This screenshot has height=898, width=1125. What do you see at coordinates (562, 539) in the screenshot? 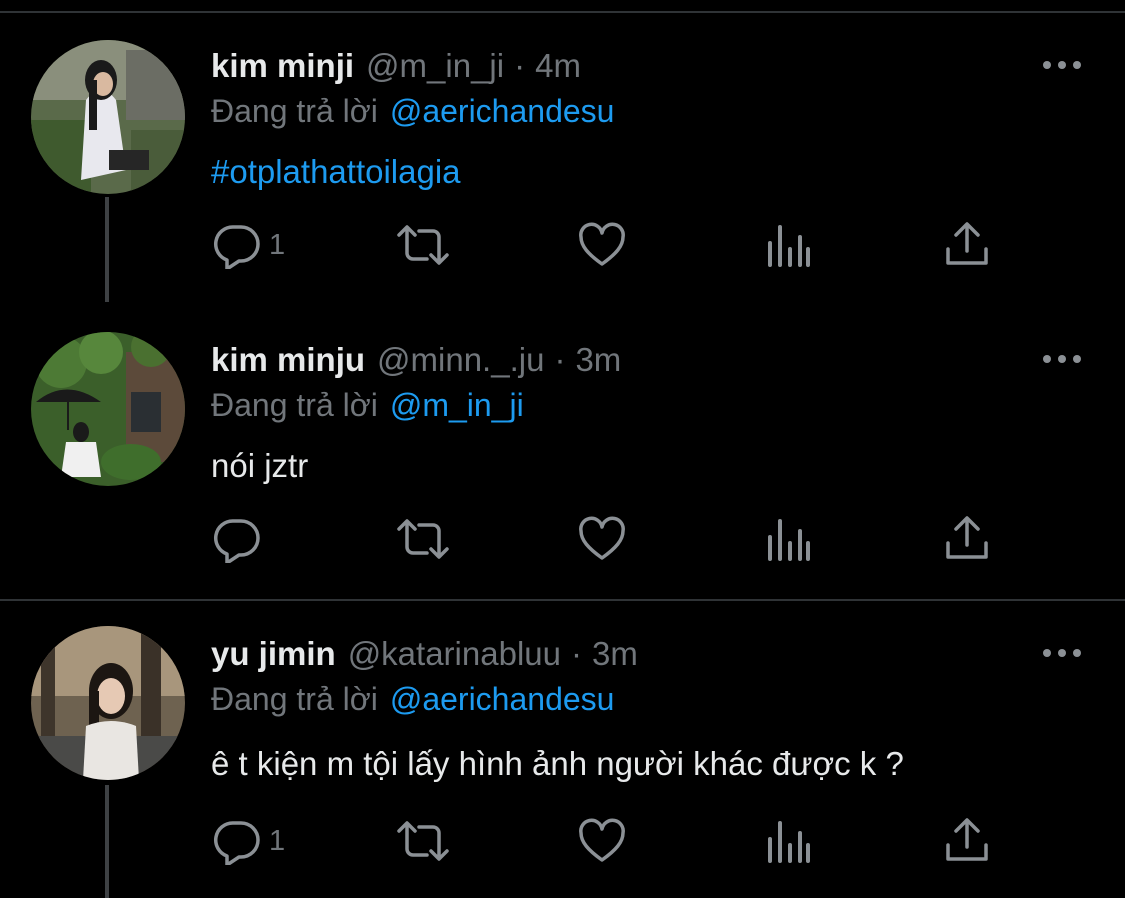
I see `tweet-actions` at bounding box center [562, 539].